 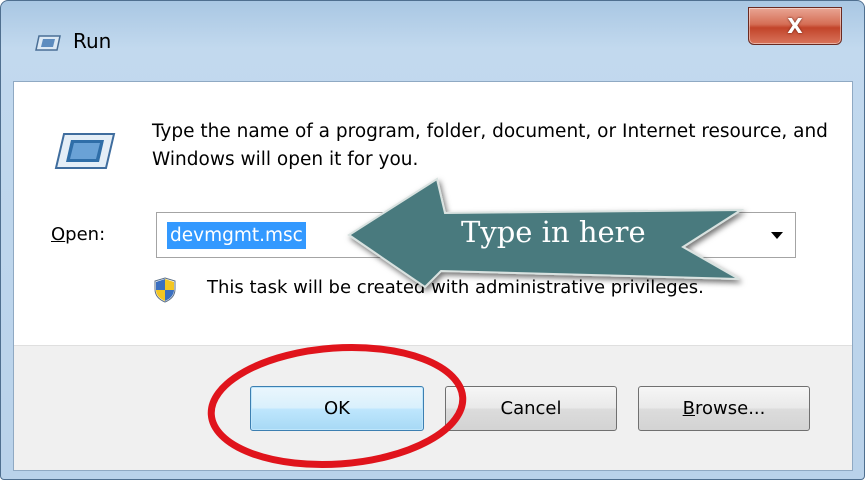 I want to click on run-icon, so click(x=48, y=43).